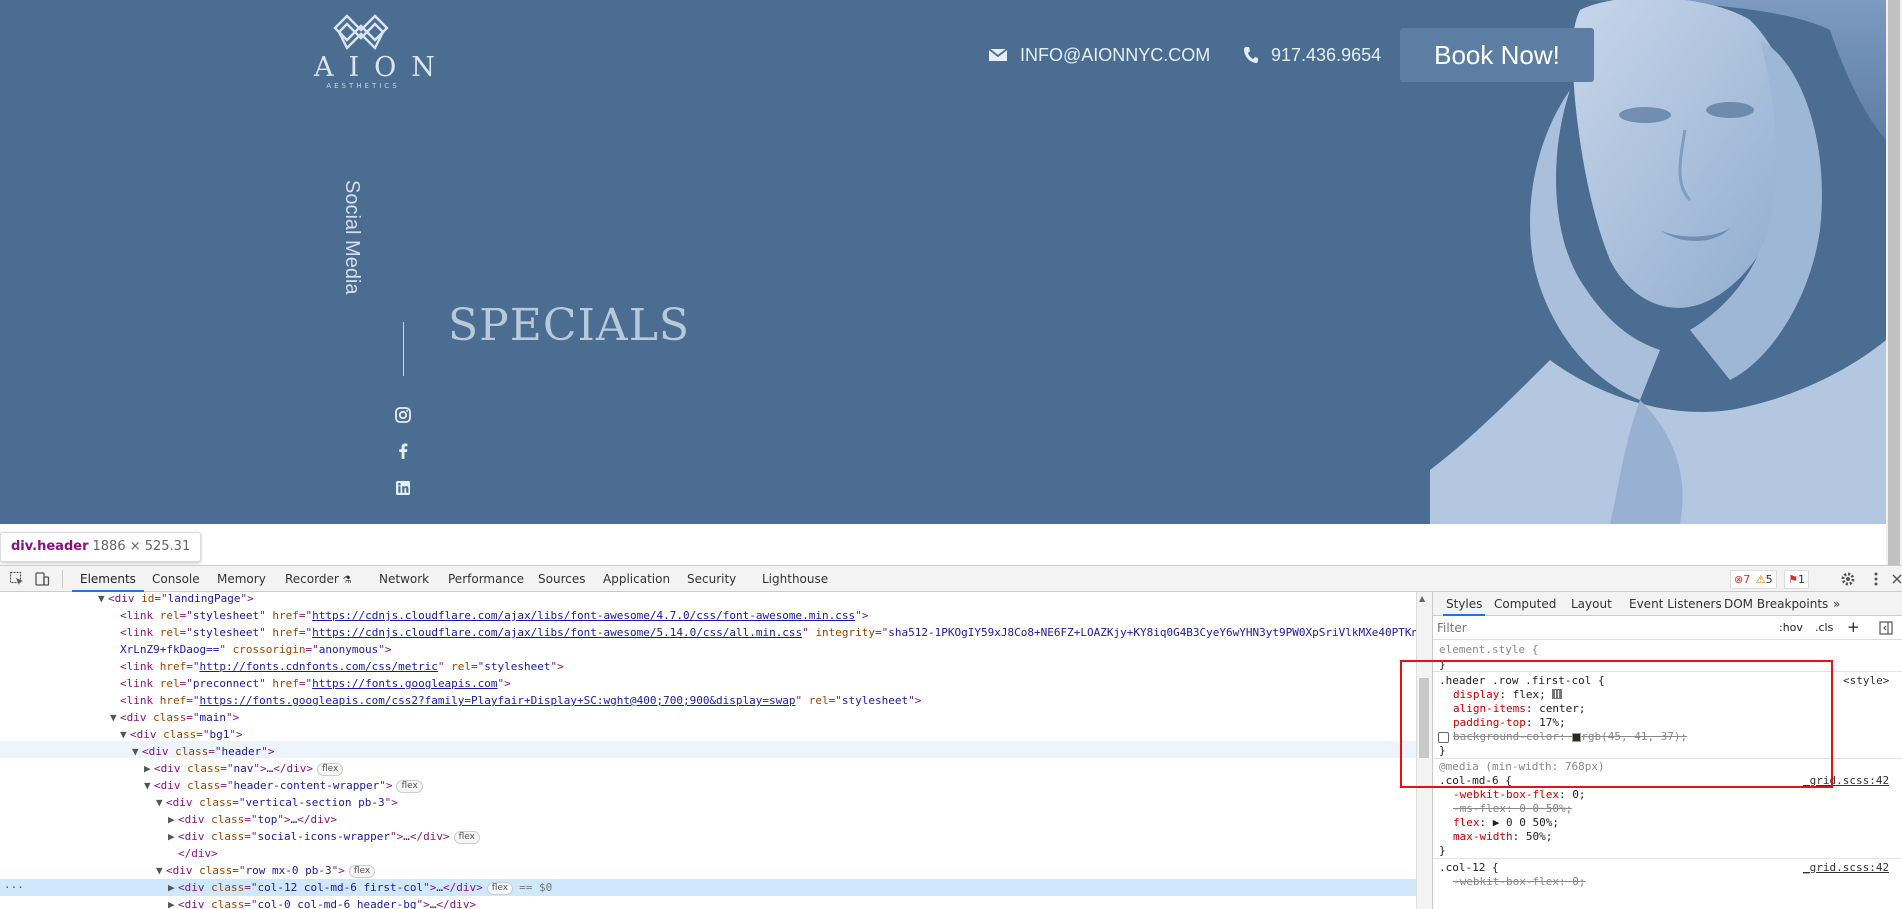 This screenshot has height=909, width=1902. What do you see at coordinates (244, 768) in the screenshot?
I see `dom-node-line: ▶ <div class="nav">…</div> flex` at bounding box center [244, 768].